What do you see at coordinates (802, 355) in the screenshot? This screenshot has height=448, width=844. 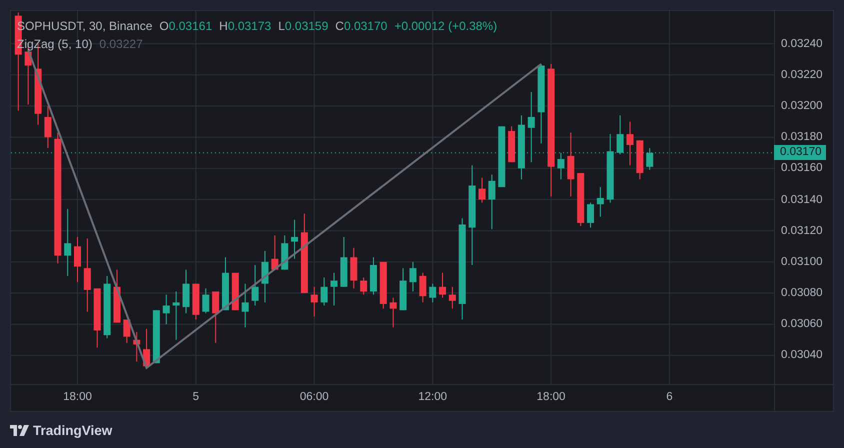 I see `price-label: 0.03040` at bounding box center [802, 355].